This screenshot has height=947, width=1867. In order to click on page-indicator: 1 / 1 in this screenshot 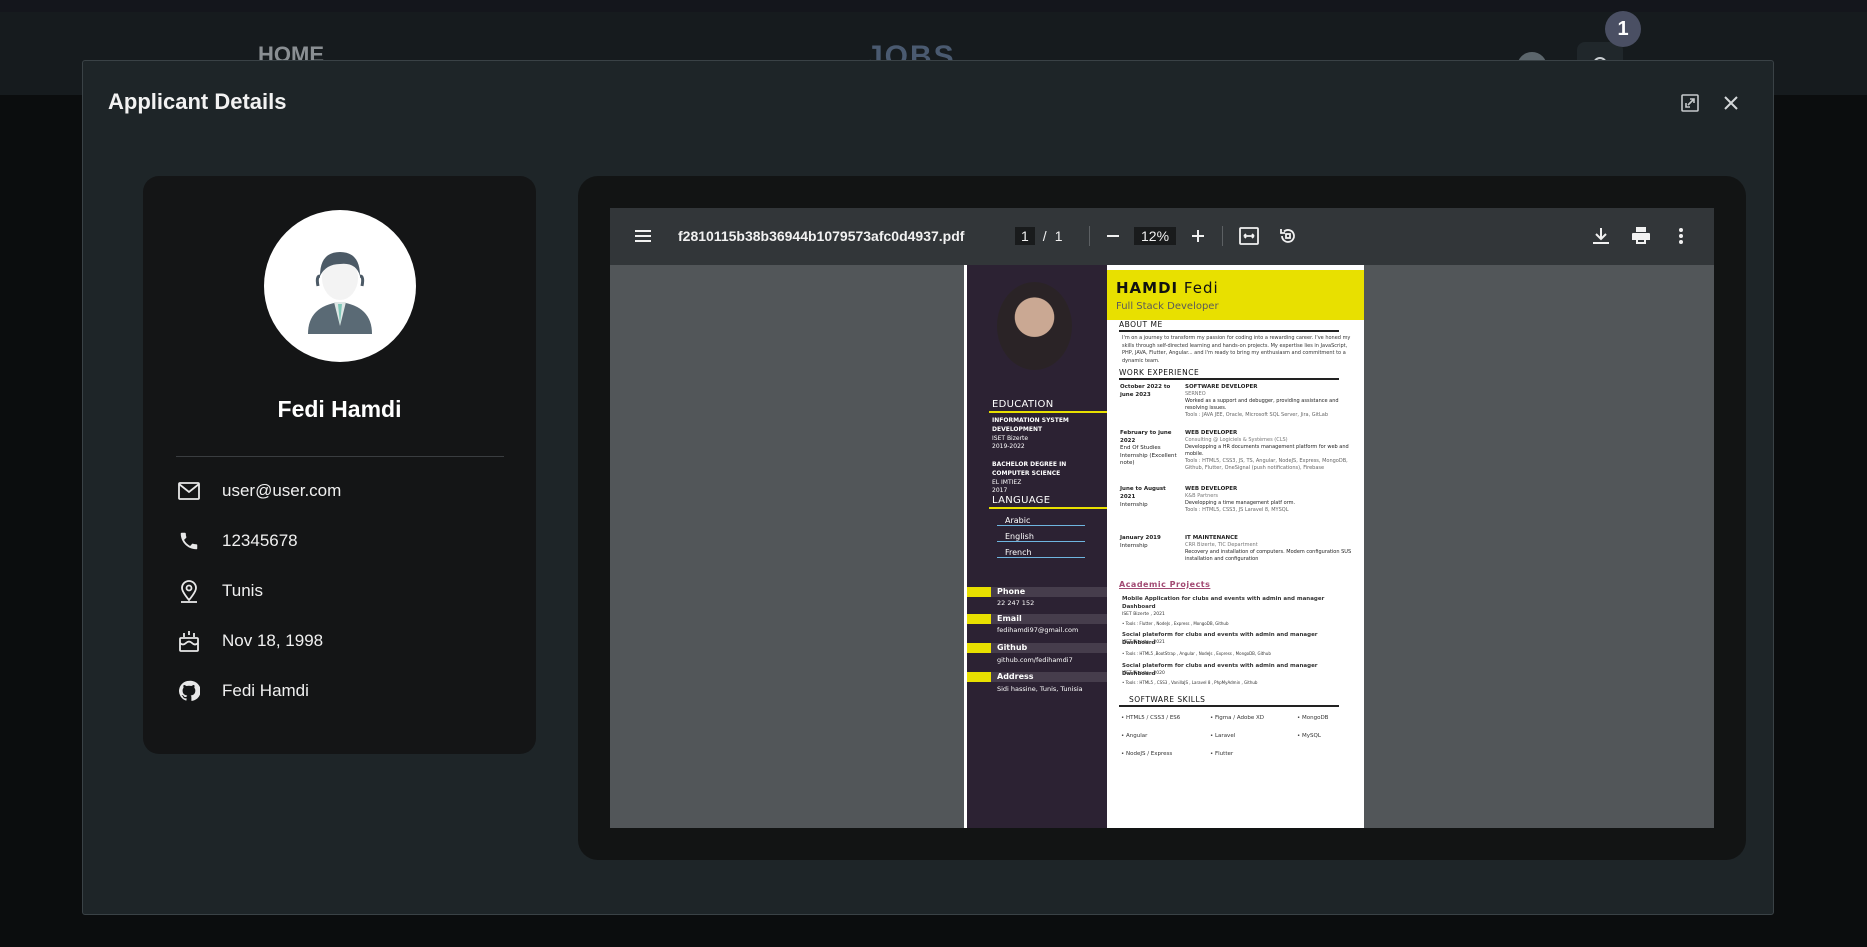, I will do `click(1038, 236)`.